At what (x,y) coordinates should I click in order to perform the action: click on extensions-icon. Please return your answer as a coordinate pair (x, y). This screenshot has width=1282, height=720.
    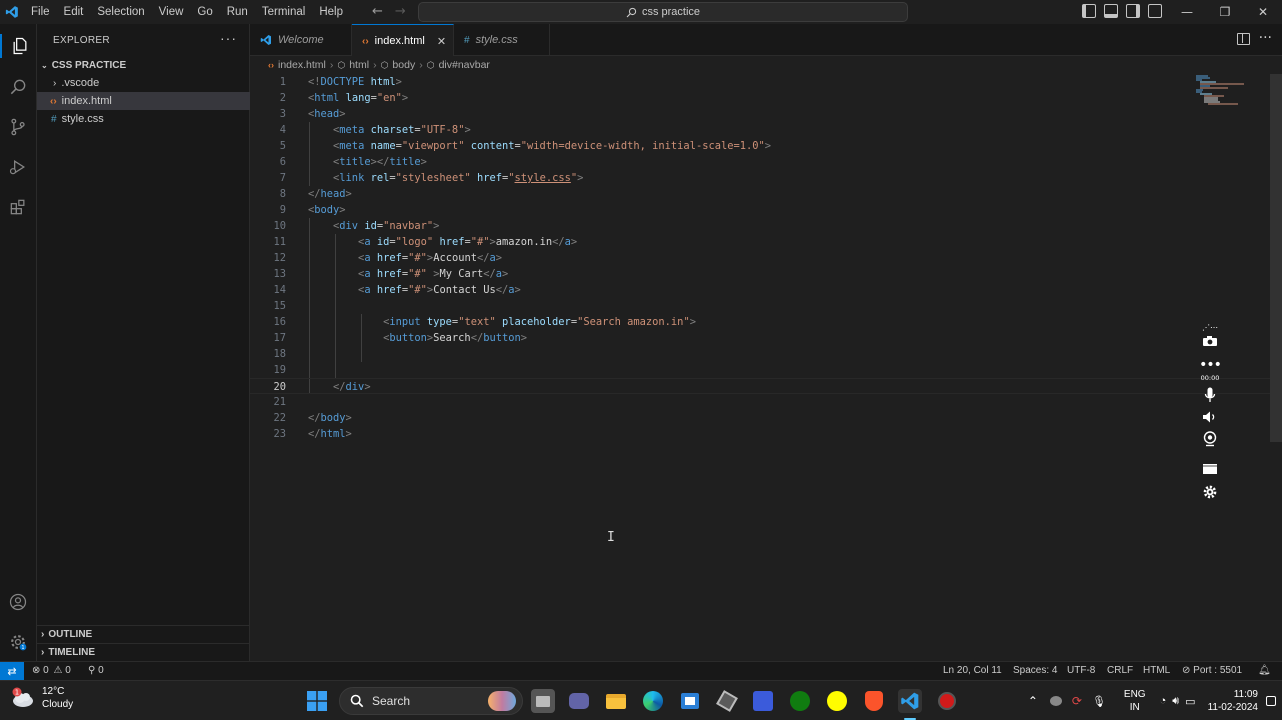
    Looking at the image, I should click on (18, 207).